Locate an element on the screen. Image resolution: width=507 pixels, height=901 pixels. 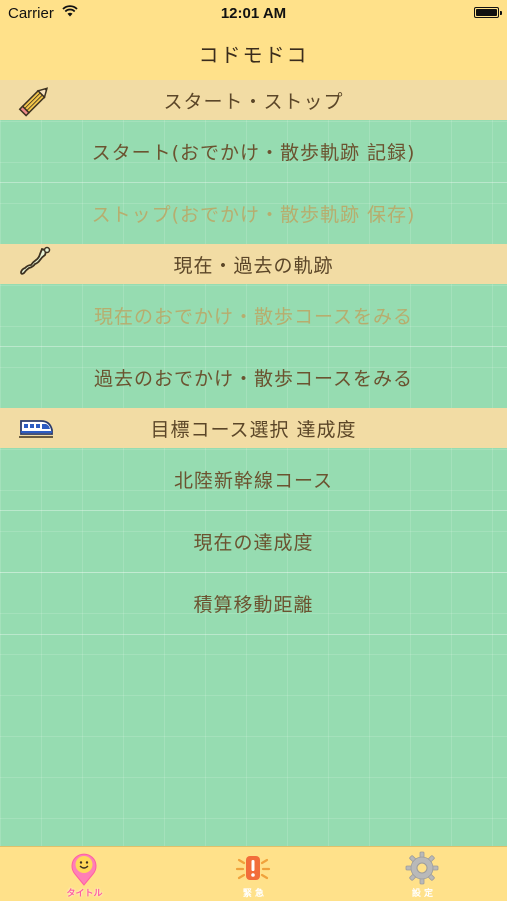
tab-label: タイトル is located at coordinates (84, 894).